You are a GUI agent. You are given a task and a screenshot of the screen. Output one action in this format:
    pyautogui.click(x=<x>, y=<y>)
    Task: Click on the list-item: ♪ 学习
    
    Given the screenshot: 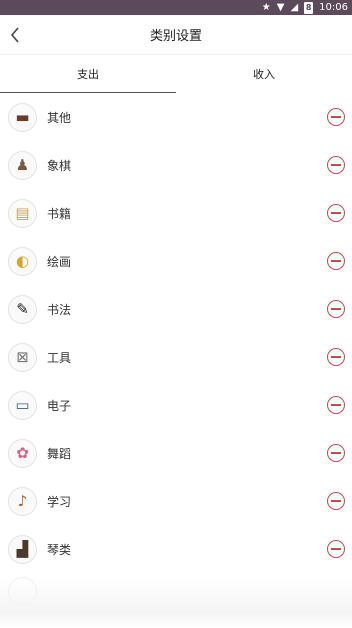 What is the action you would take?
    pyautogui.click(x=176, y=501)
    